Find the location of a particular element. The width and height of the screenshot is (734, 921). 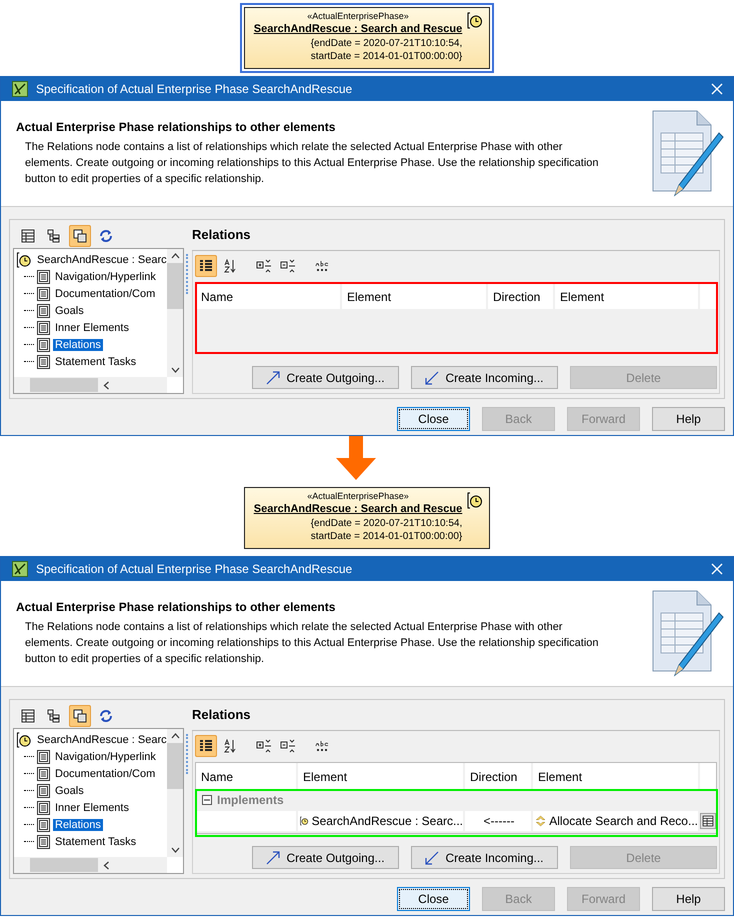

sort-icon is located at coordinates (230, 746).